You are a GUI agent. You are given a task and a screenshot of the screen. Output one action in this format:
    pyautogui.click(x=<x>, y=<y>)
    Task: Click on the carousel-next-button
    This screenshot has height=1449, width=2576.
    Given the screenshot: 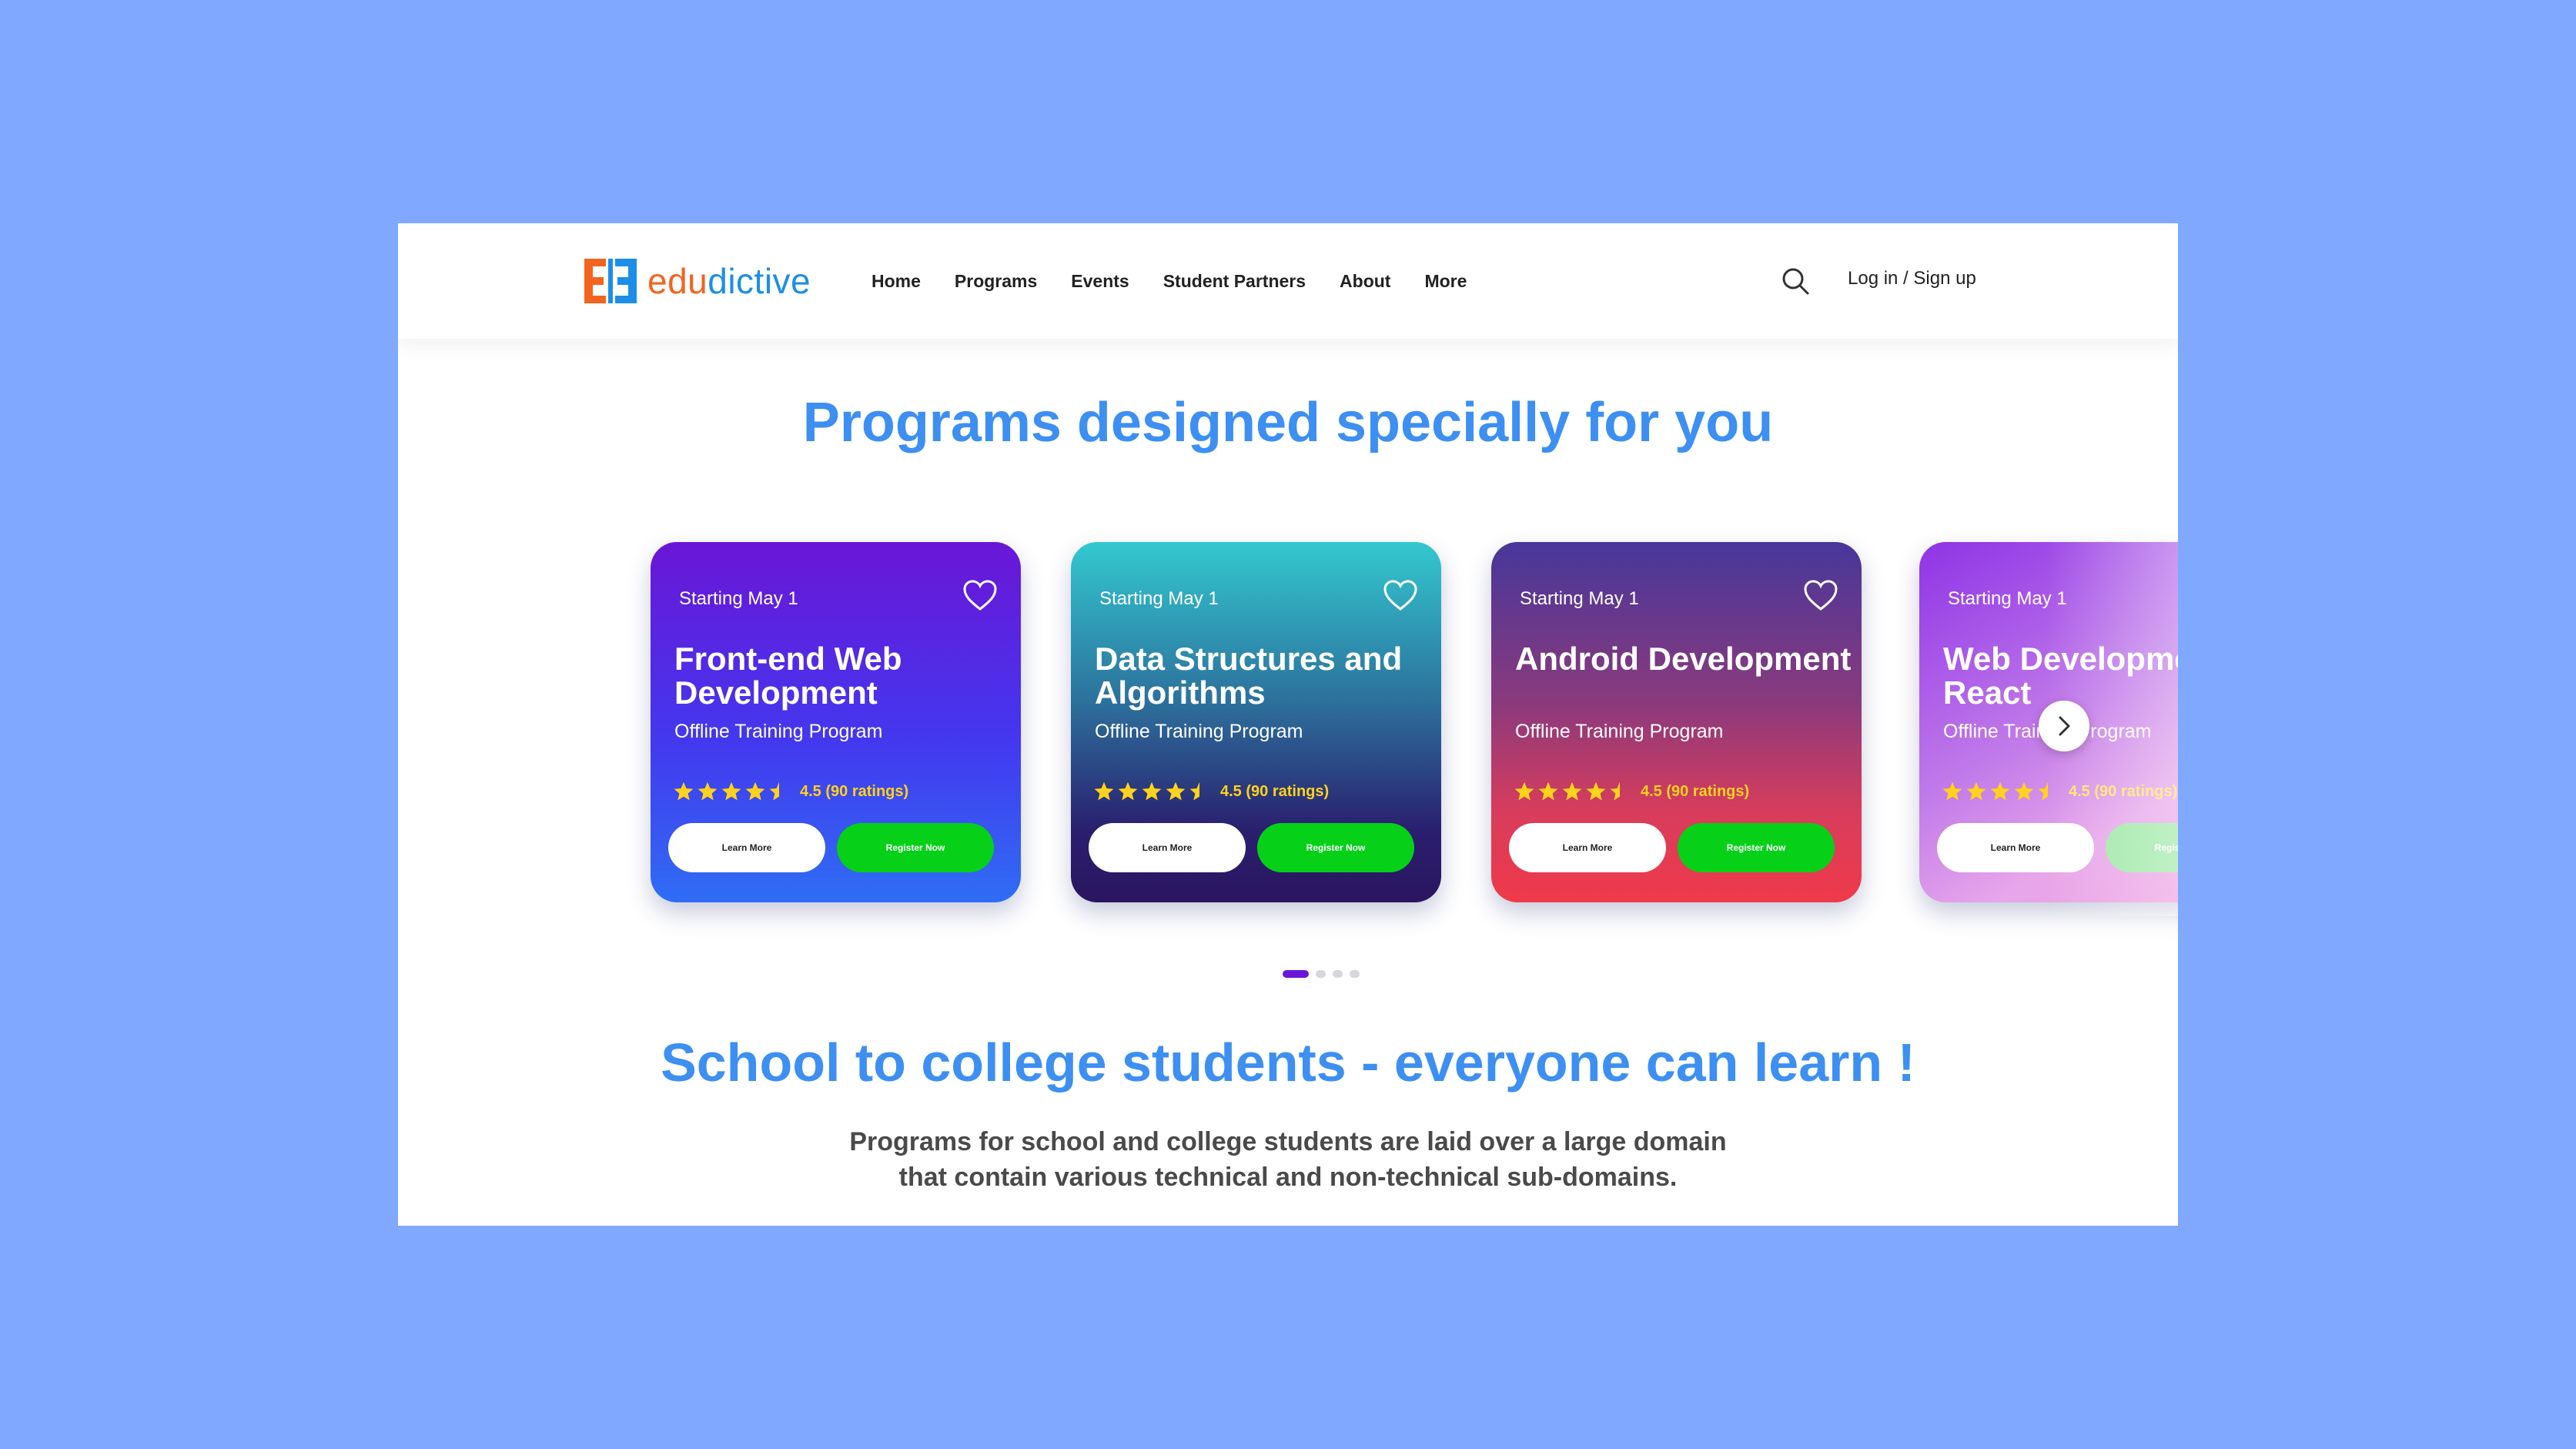 What is the action you would take?
    pyautogui.click(x=2064, y=726)
    